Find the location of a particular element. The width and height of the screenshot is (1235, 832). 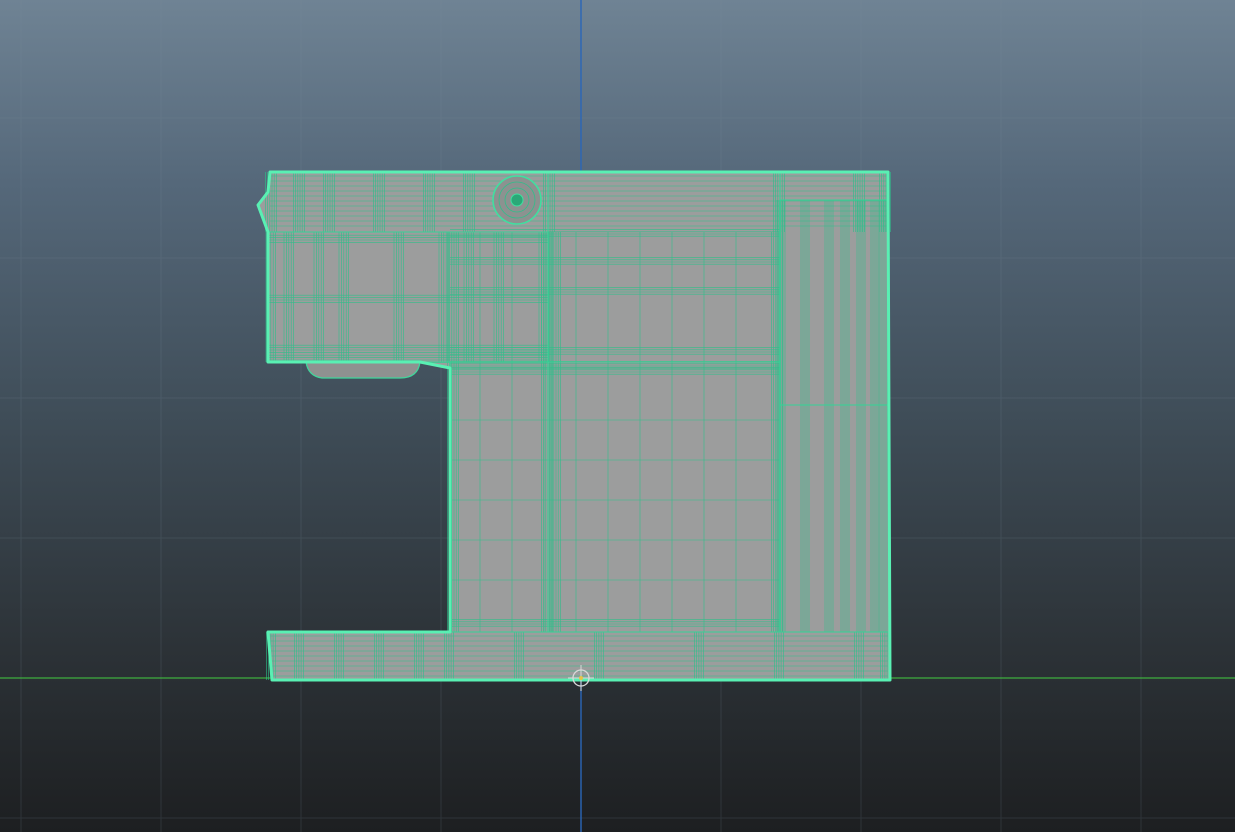

knob-component is located at coordinates (517, 200).